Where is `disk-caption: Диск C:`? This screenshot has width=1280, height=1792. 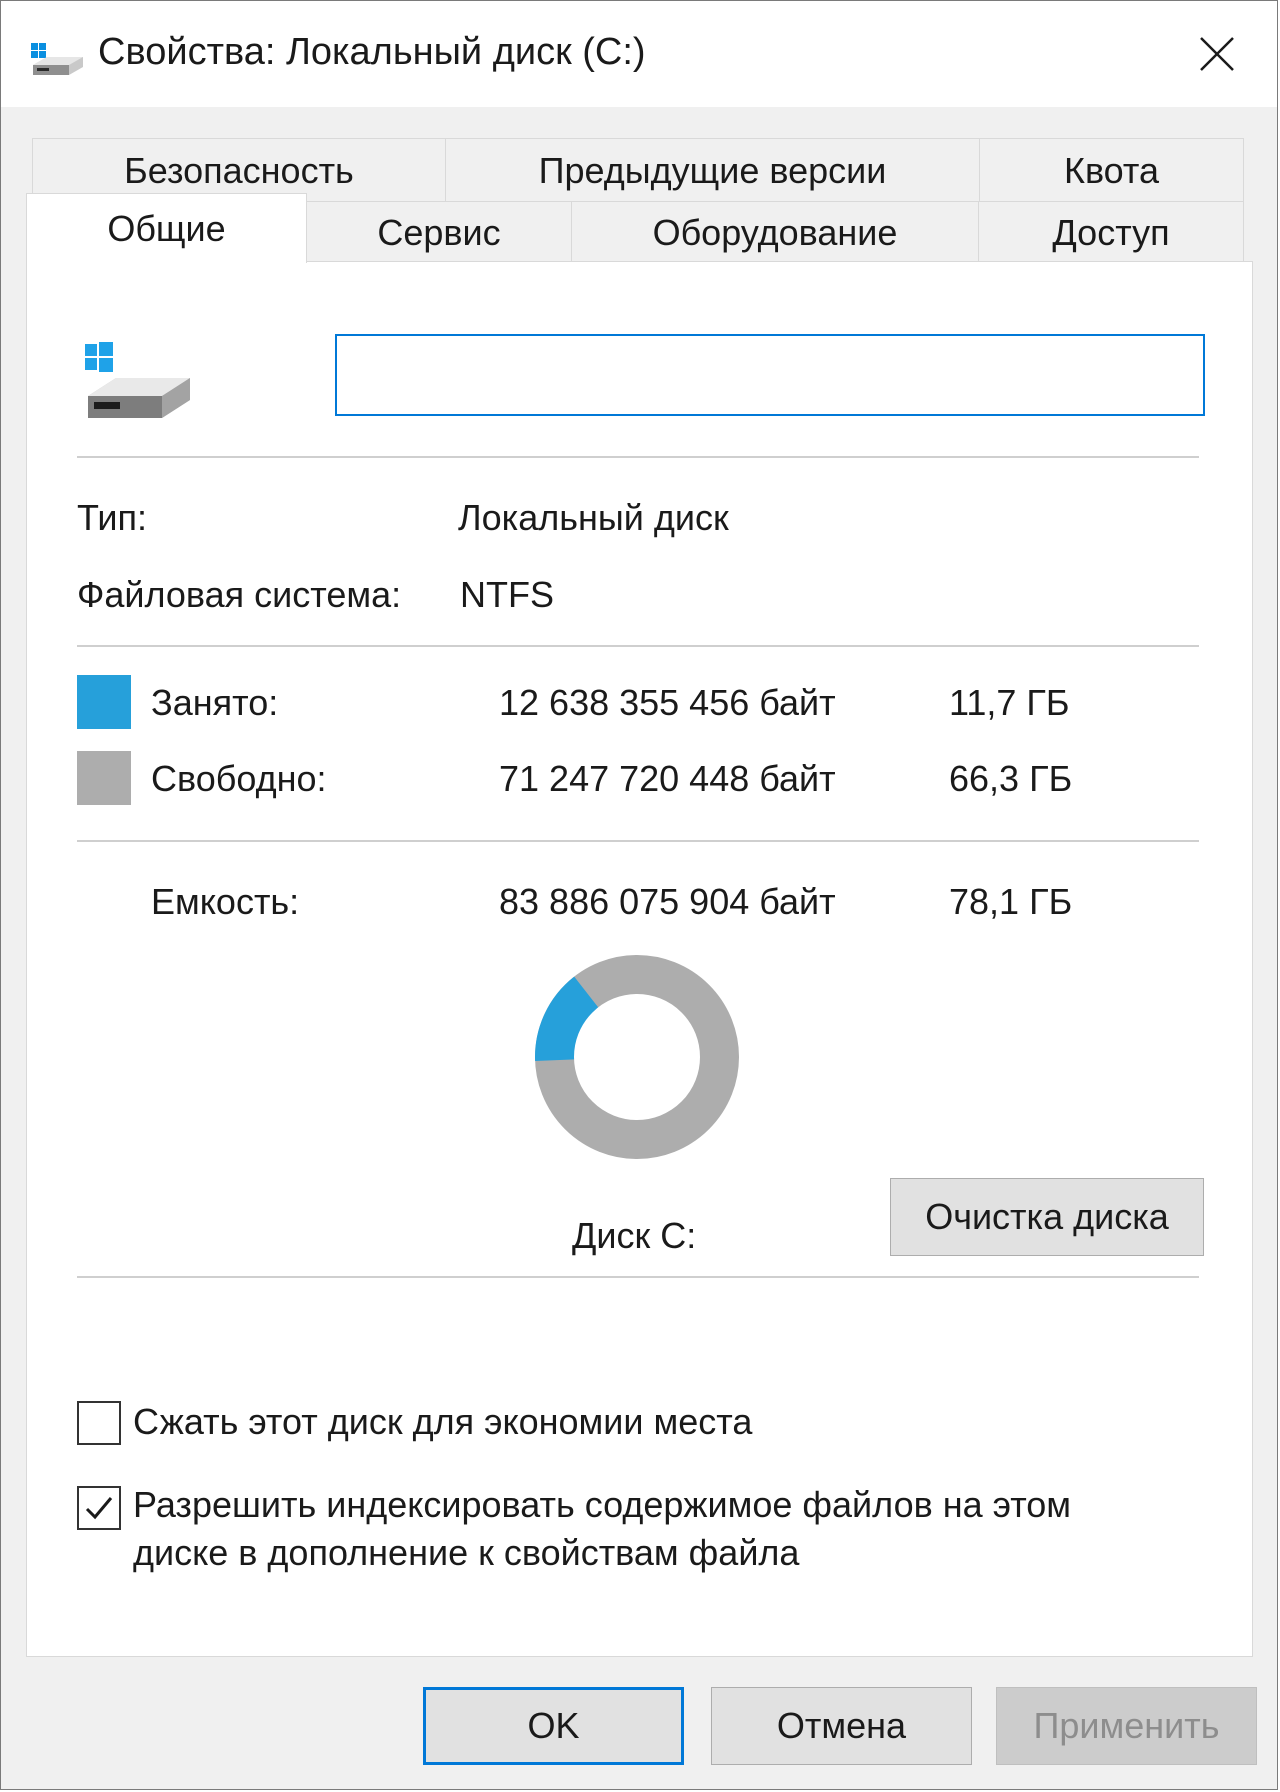
disk-caption: Диск C: is located at coordinates (634, 1235).